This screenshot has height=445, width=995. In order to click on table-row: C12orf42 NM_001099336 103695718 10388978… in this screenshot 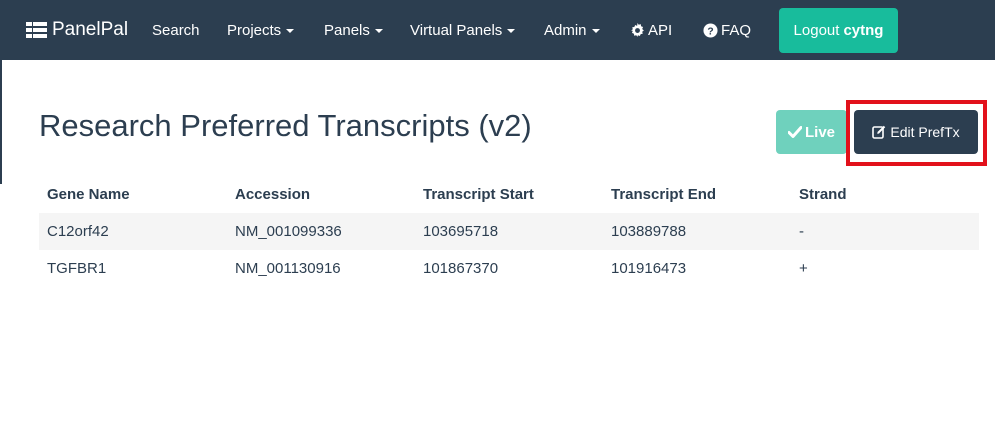, I will do `click(509, 231)`.